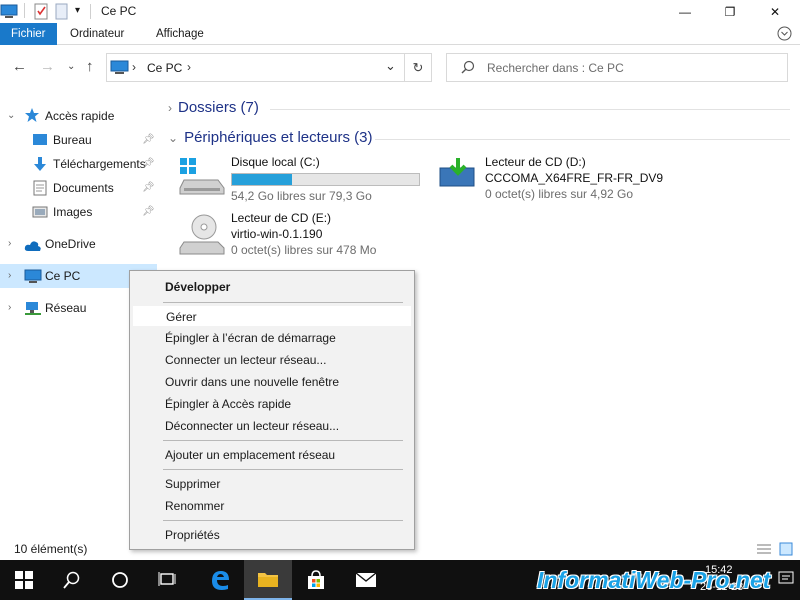  Describe the element at coordinates (272, 484) in the screenshot. I see `menu-item-supprimer: Supprimer` at that location.